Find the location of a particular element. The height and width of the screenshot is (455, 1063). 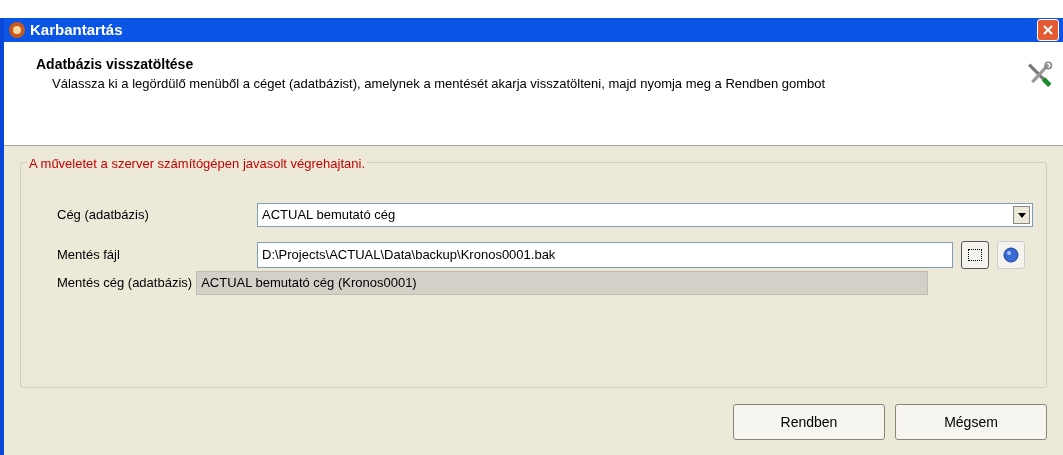

field-label: Mentés cég (adatbázis) is located at coordinates (125, 283).